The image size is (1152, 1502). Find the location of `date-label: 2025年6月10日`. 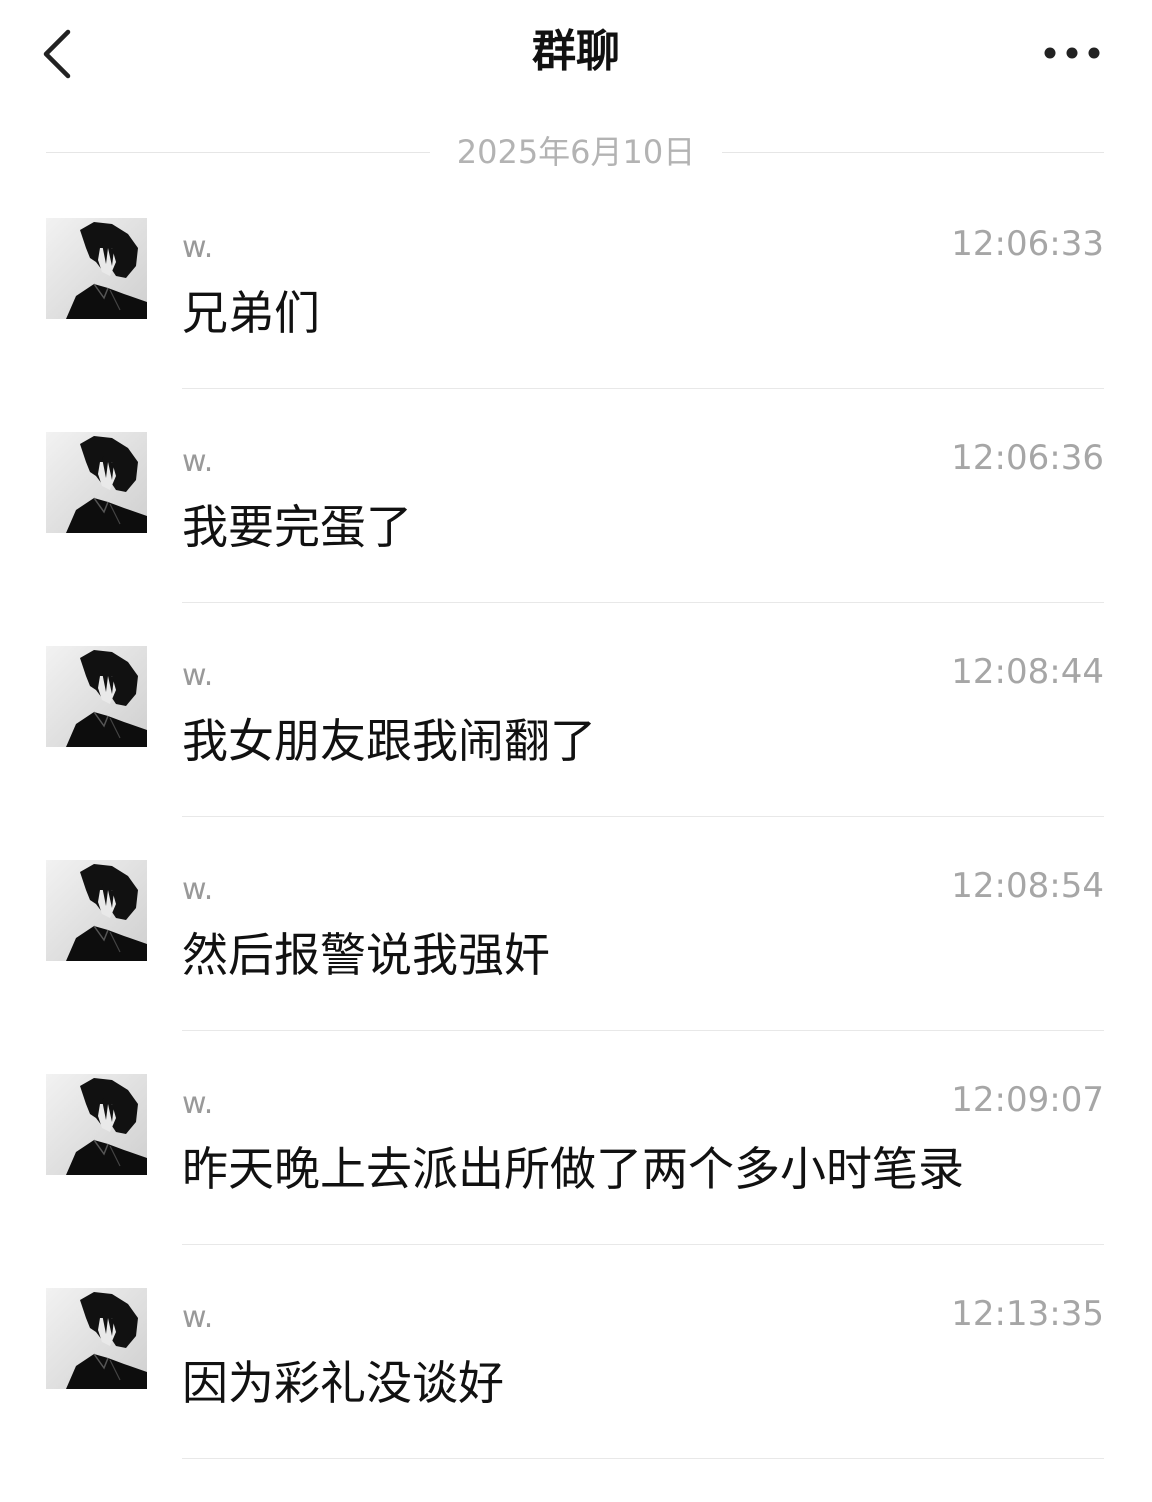

date-label: 2025年6月10日 is located at coordinates (576, 152).